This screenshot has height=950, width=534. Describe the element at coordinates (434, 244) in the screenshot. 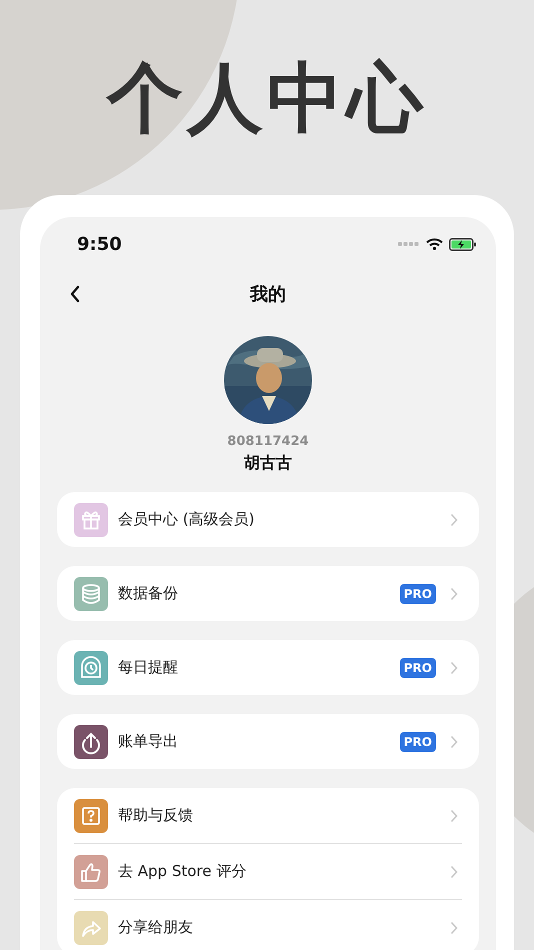

I see `wifi-icon` at that location.